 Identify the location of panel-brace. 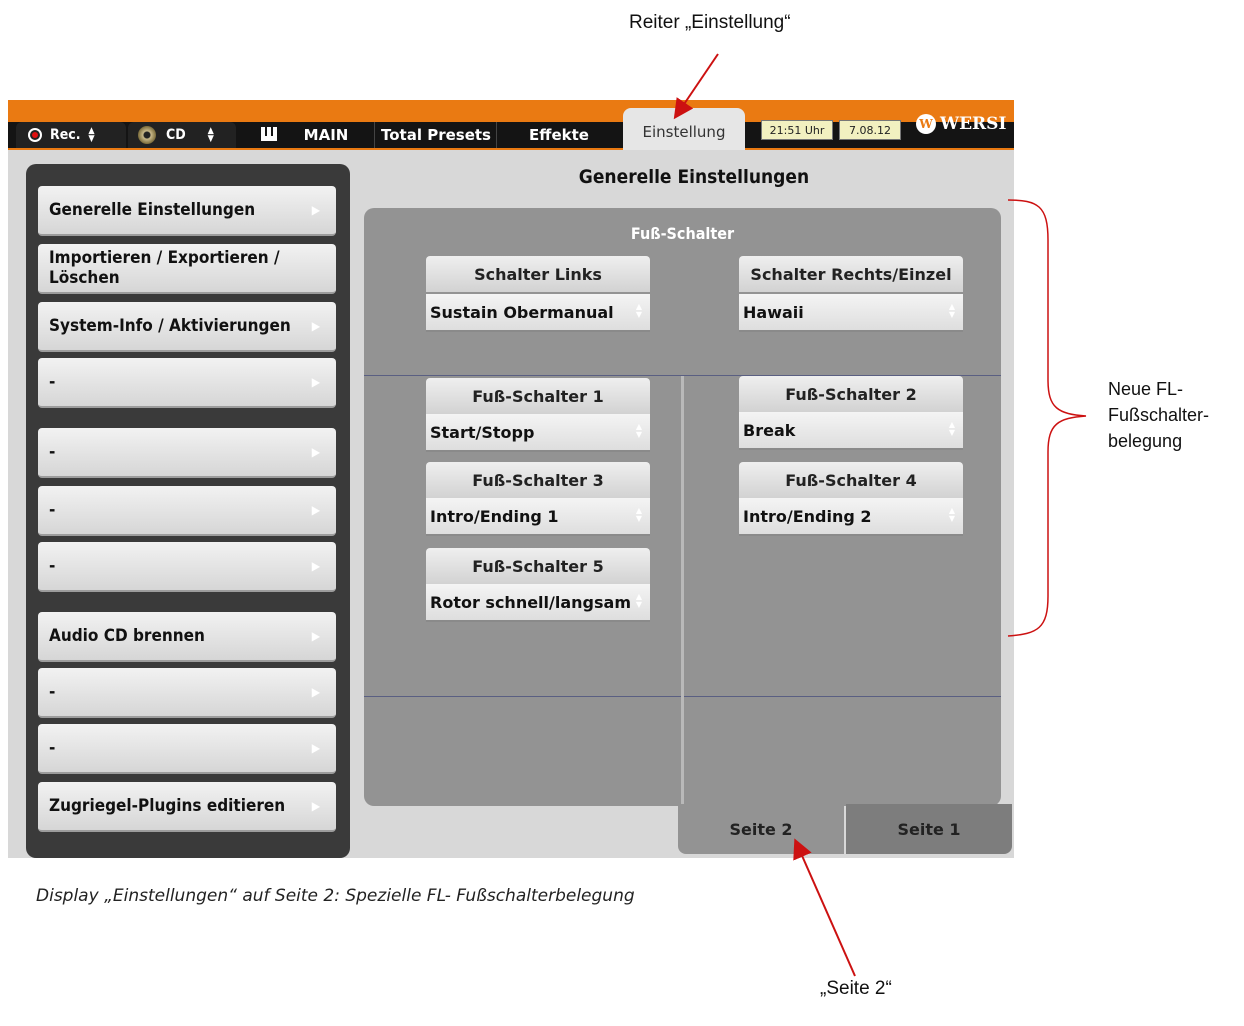
(1047, 418).